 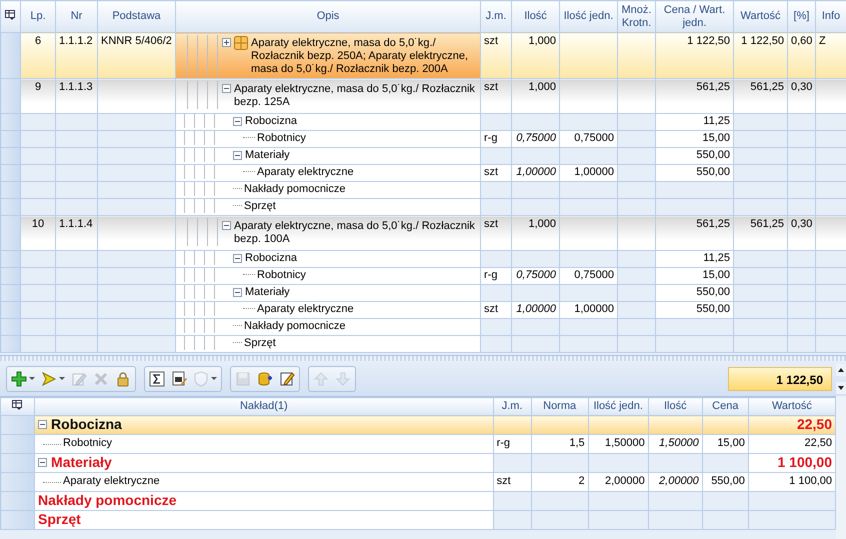 What do you see at coordinates (281, 275) in the screenshot?
I see `description-text: Robotnicy` at bounding box center [281, 275].